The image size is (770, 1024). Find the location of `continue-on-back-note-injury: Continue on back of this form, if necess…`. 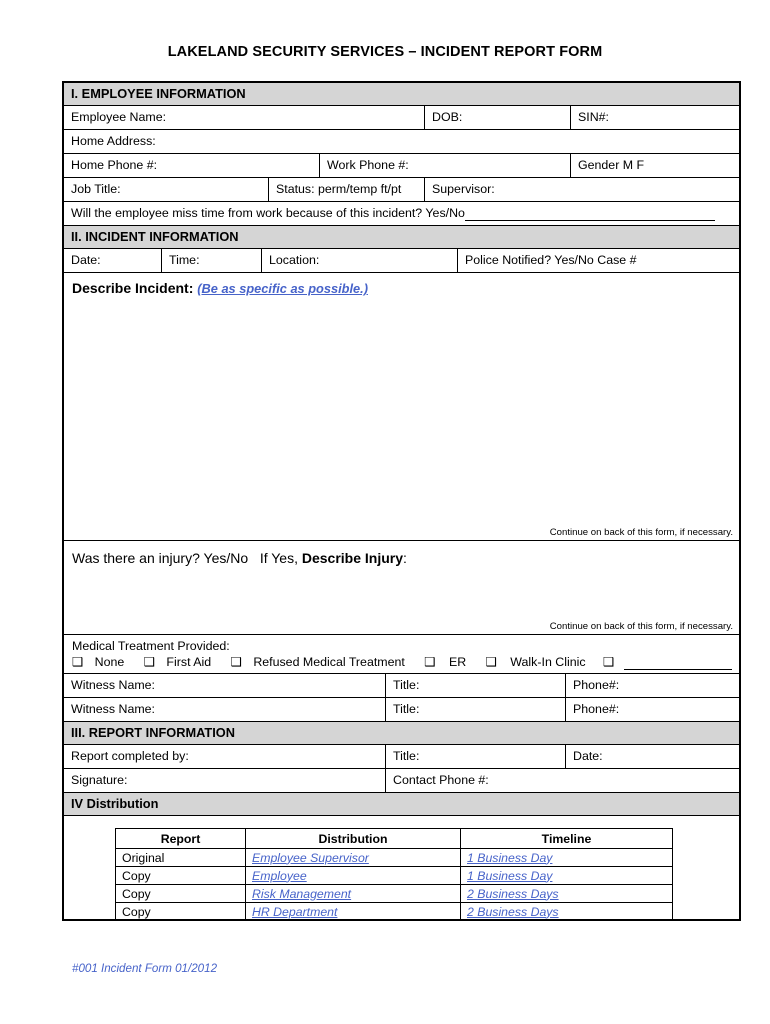

continue-on-back-note-injury: Continue on back of this form, if necess… is located at coordinates (641, 626).